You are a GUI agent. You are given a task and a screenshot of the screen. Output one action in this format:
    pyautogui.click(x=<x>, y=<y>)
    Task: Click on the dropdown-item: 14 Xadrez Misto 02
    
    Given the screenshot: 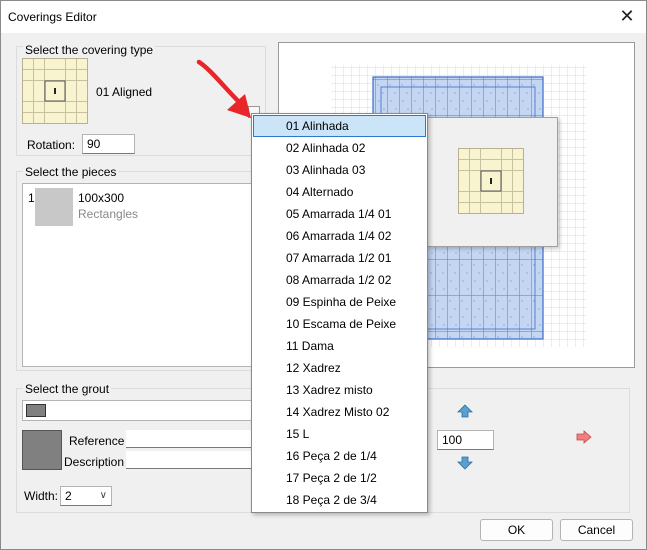 What is the action you would take?
    pyautogui.click(x=339, y=412)
    